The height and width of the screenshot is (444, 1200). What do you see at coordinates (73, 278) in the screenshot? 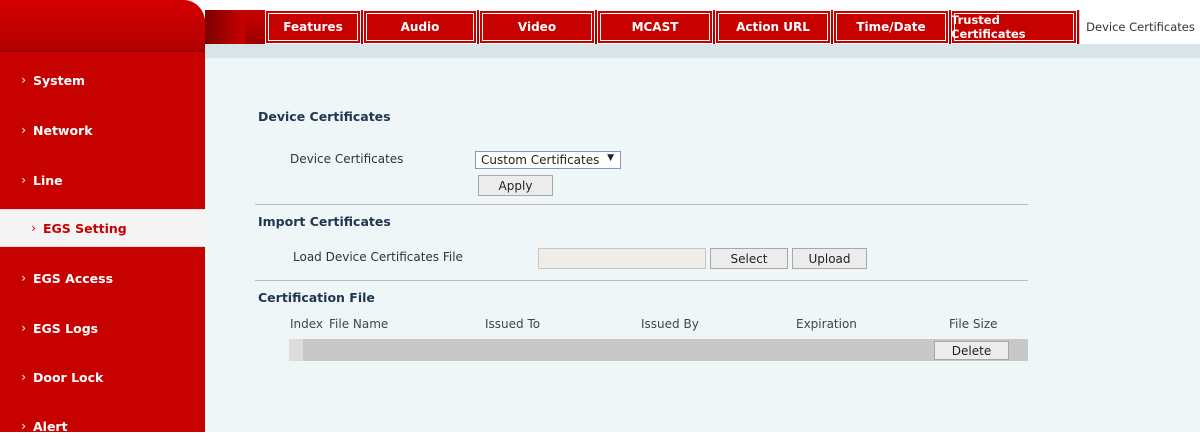
I see `sidebar-item-label: EGS Access` at bounding box center [73, 278].